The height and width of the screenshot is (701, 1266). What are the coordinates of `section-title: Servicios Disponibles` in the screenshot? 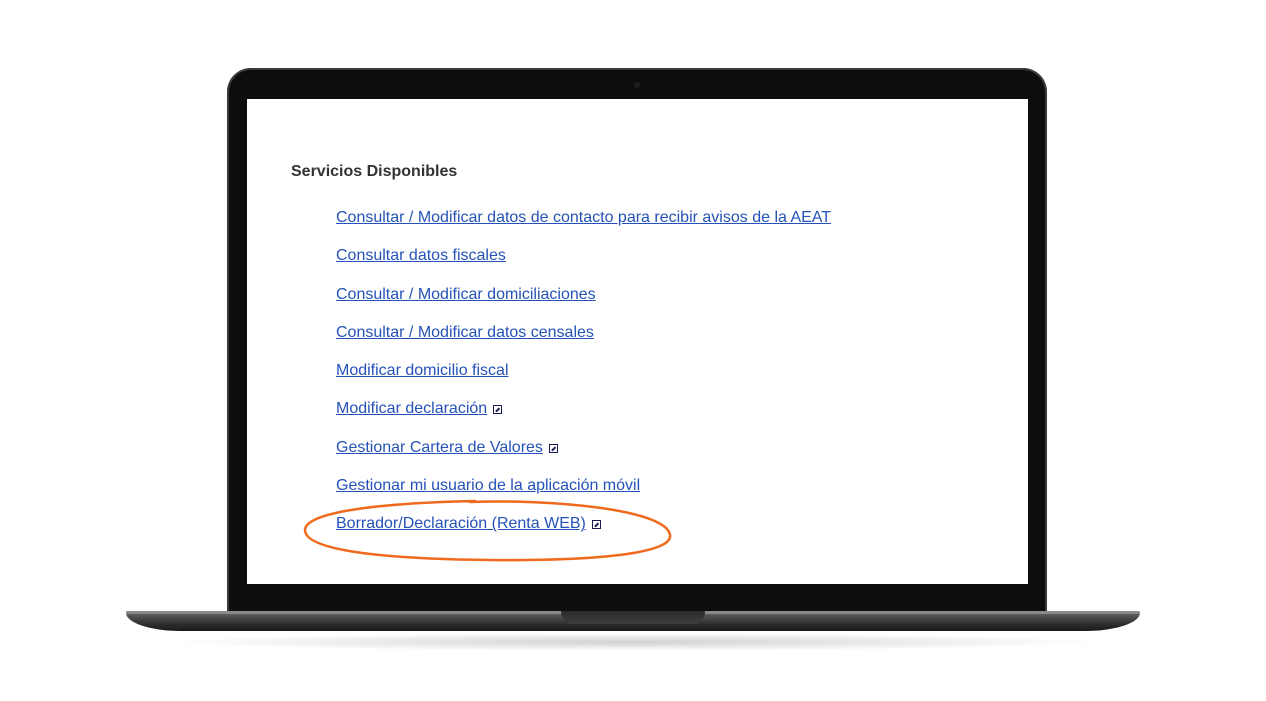 It's located at (374, 171).